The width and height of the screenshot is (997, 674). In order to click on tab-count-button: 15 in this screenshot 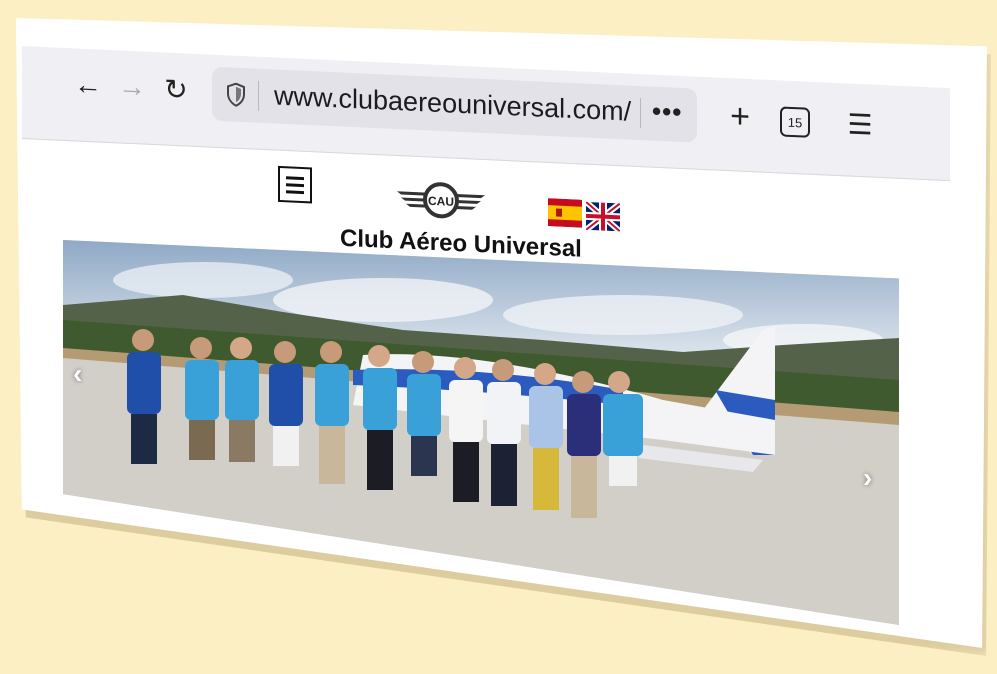, I will do `click(795, 122)`.